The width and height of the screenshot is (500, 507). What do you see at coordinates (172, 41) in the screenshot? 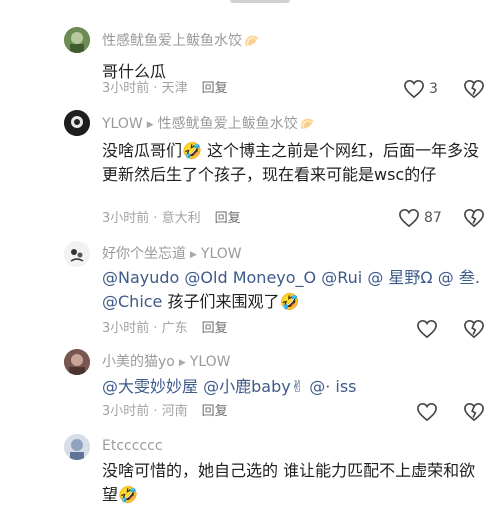
I see `author-name-text: 性感鱿鱼爱上鲅鱼水饺` at bounding box center [172, 41].